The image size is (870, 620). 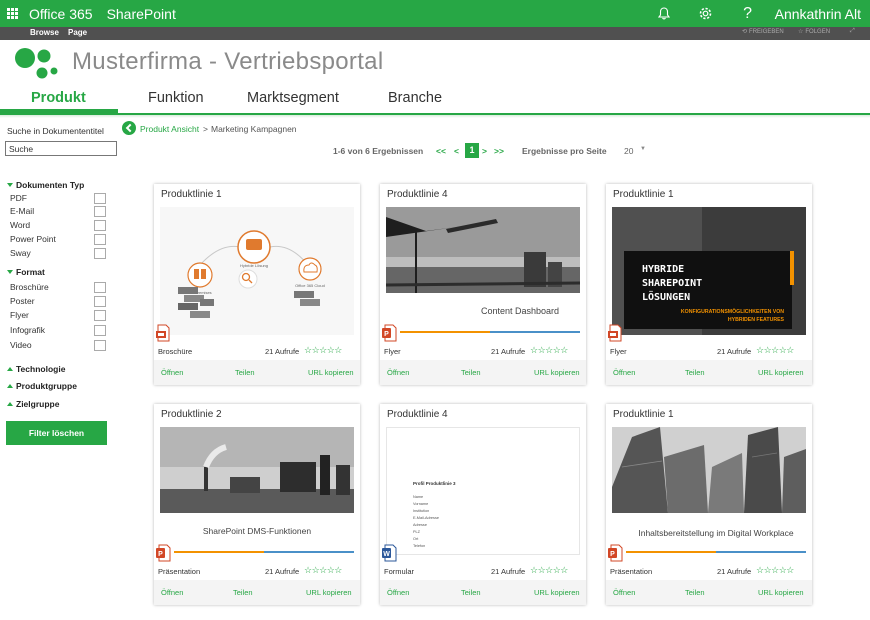 What do you see at coordinates (191, 414) in the screenshot?
I see `card-title: Produktlinie 2` at bounding box center [191, 414].